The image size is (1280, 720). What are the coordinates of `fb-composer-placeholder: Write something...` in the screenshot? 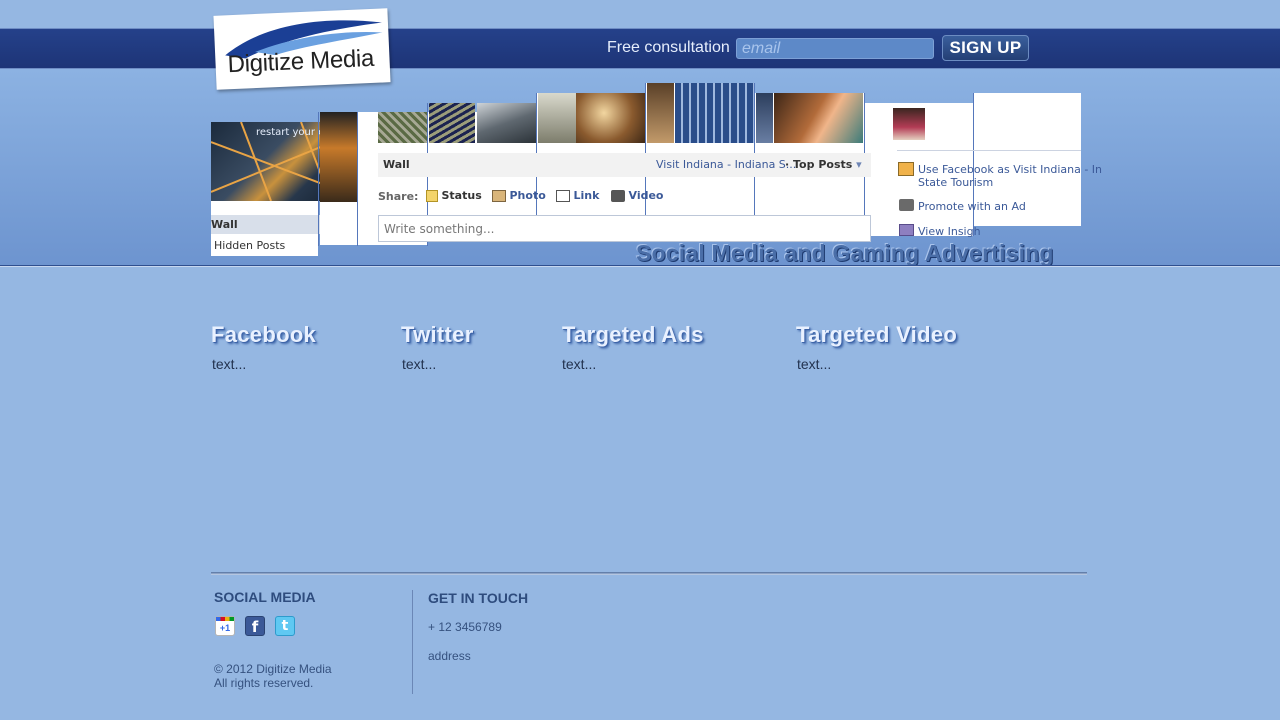 It's located at (439, 229).